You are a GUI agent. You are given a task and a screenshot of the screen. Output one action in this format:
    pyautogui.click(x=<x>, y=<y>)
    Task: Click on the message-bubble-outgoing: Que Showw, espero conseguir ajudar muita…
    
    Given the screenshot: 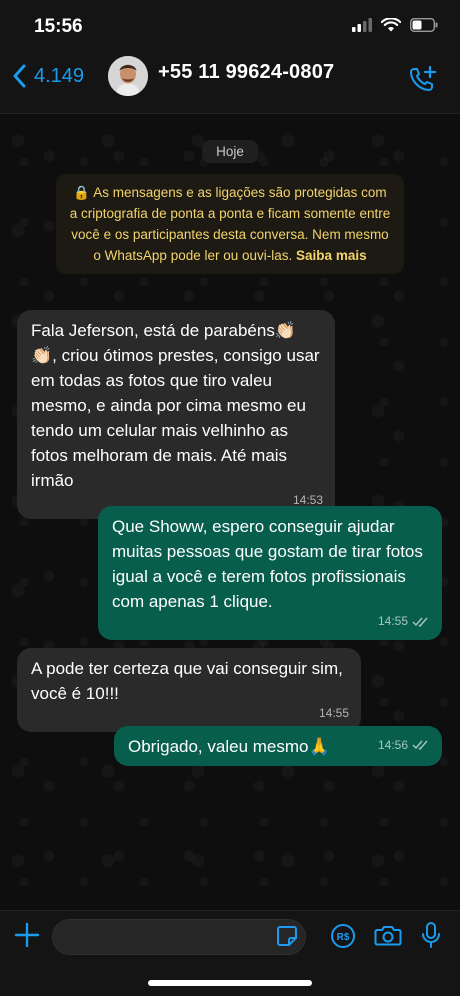 What is the action you would take?
    pyautogui.click(x=270, y=573)
    